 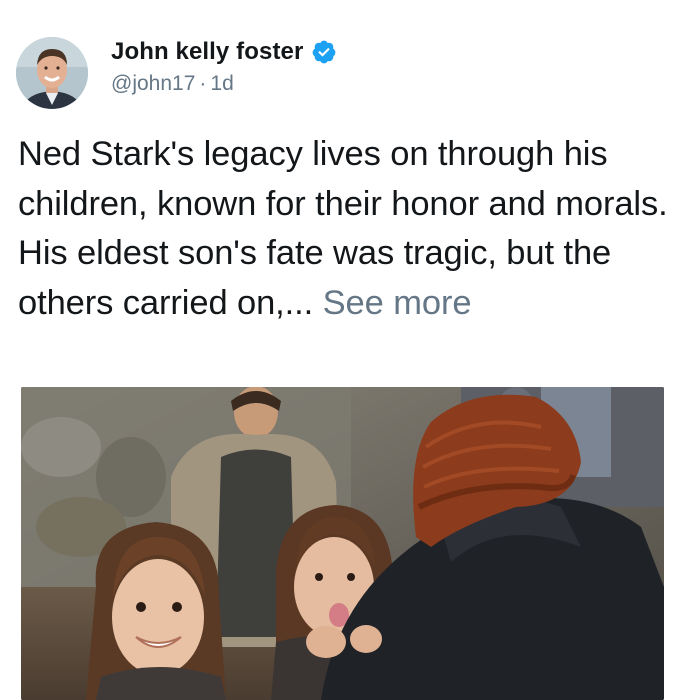 I want to click on avatar-photo-icon, so click(x=52, y=73).